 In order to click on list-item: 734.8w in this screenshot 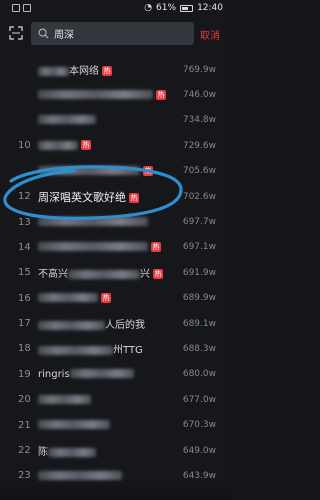, I will do `click(115, 120)`.